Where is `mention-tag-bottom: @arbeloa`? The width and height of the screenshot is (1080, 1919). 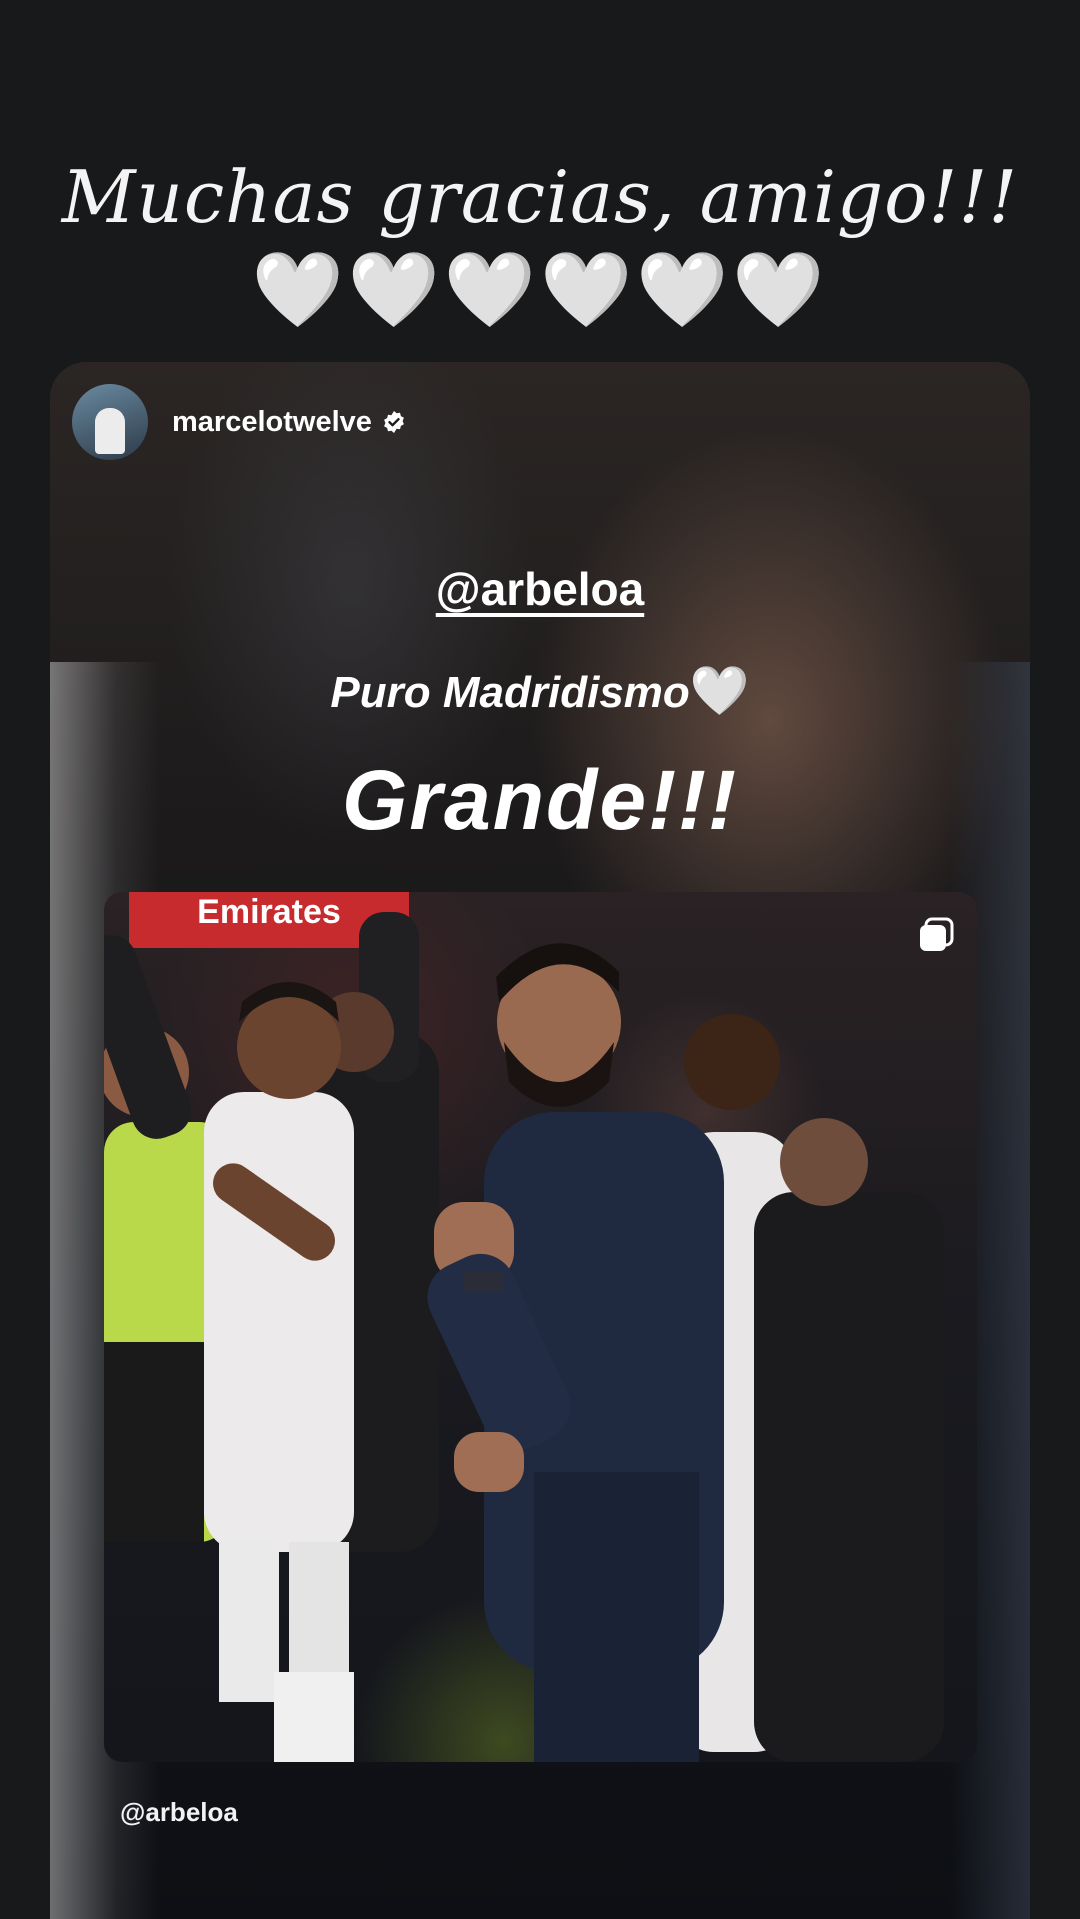
mention-tag-bottom: @arbeloa is located at coordinates (179, 1812).